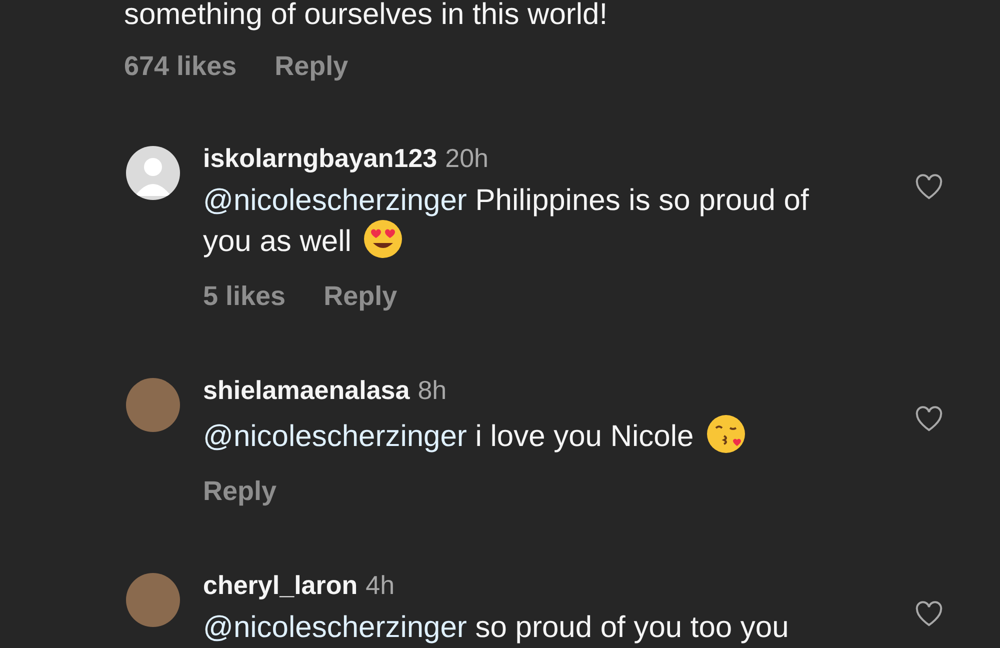  Describe the element at coordinates (244, 296) in the screenshot. I see `likes-count: 5 likes` at that location.